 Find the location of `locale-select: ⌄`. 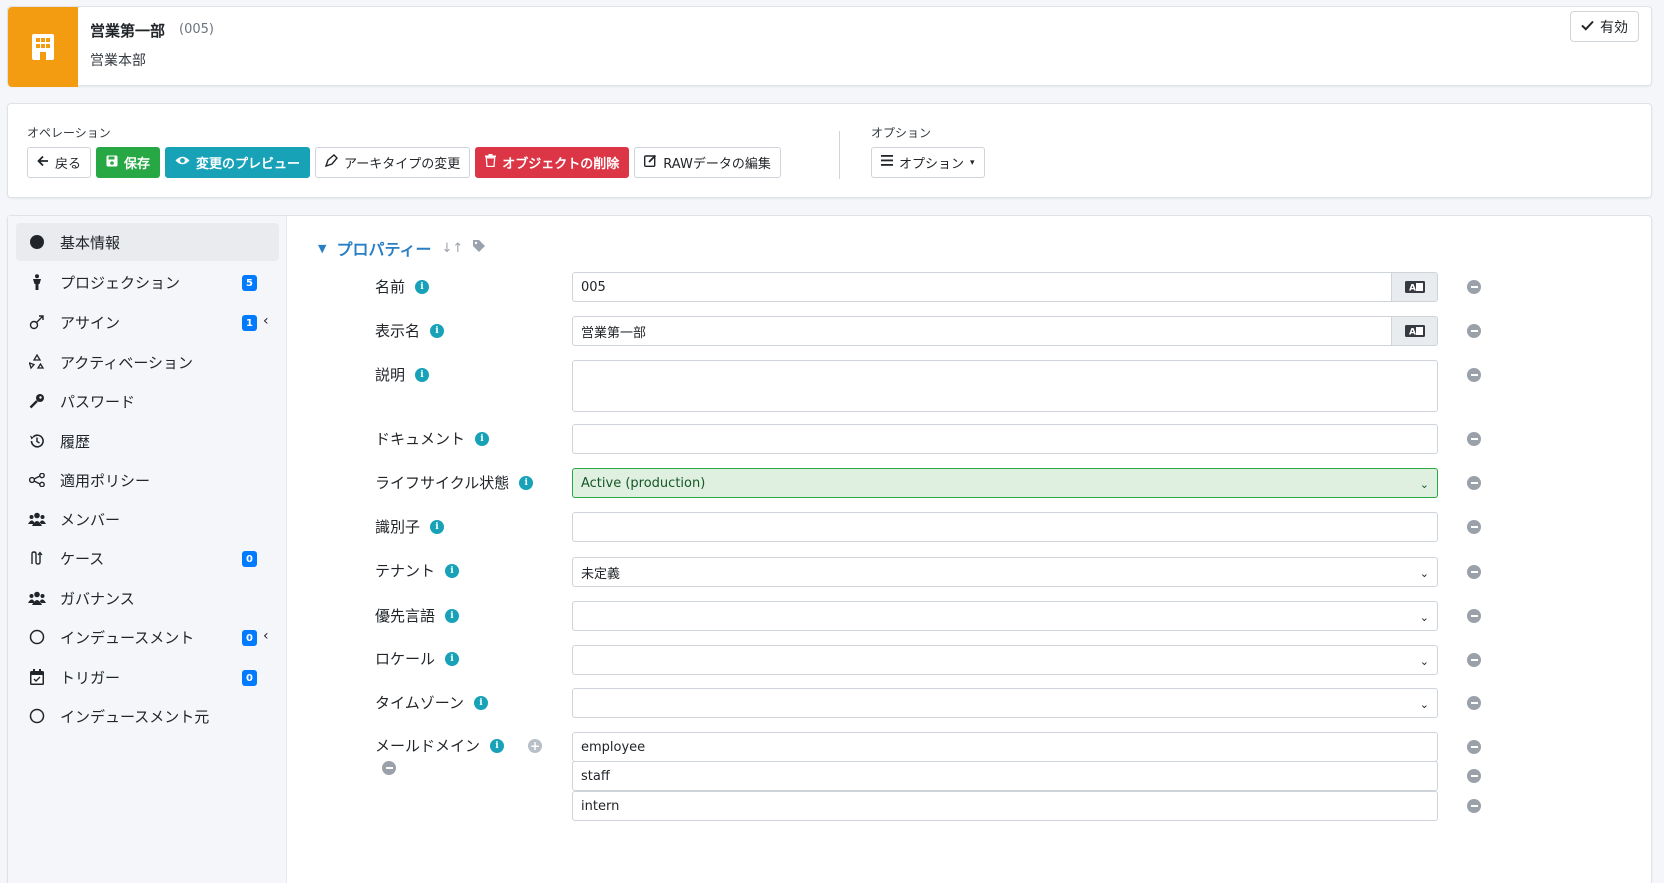

locale-select: ⌄ is located at coordinates (1005, 660).